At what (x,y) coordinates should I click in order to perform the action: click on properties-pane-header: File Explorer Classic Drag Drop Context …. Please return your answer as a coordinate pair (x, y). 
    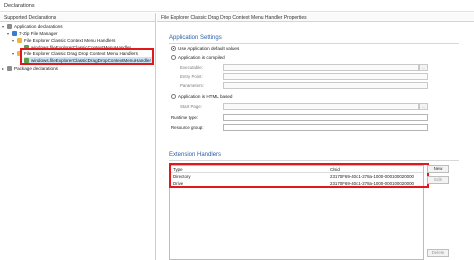
    Looking at the image, I should click on (315, 17).